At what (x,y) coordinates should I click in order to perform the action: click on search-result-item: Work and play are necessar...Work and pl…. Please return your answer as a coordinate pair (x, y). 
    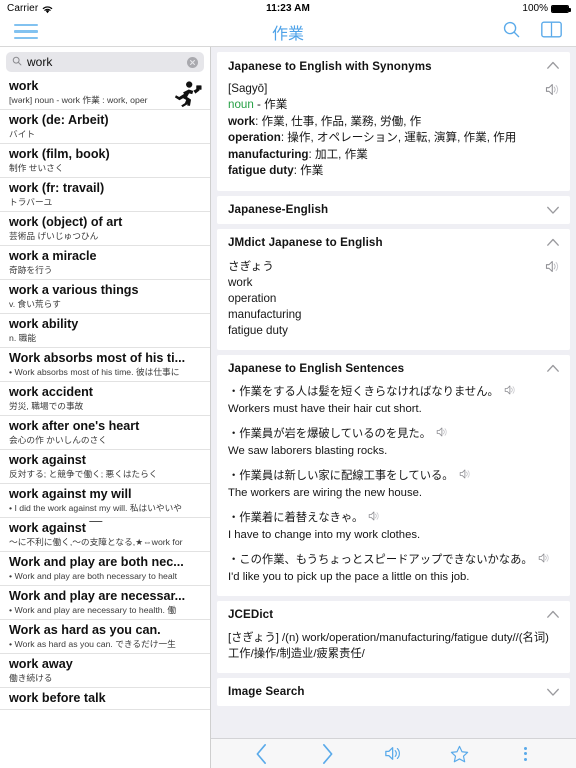
    Looking at the image, I should click on (105, 603).